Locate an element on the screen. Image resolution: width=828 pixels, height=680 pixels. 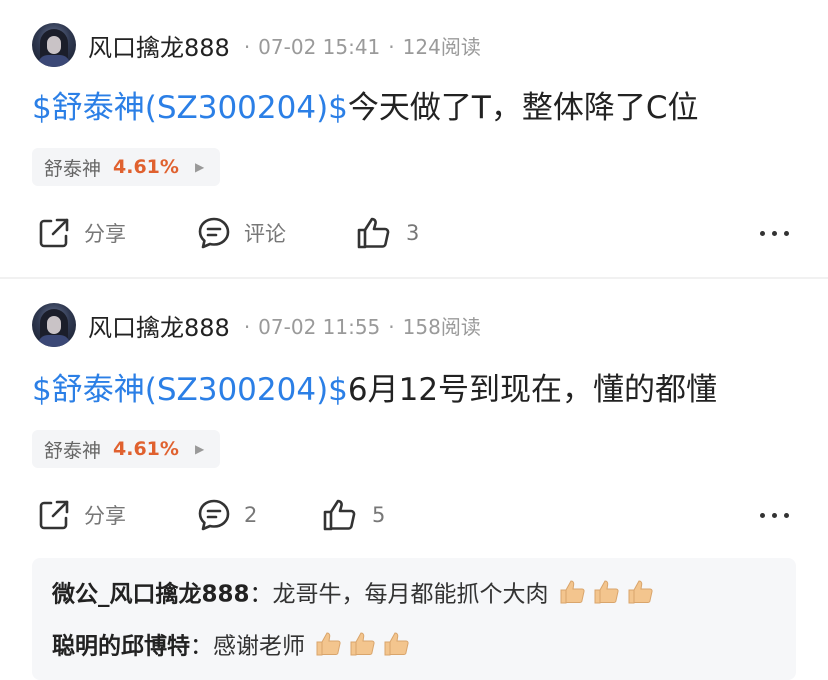
comment-item: 聪明的邱博特：感谢老师 is located at coordinates (233, 647).